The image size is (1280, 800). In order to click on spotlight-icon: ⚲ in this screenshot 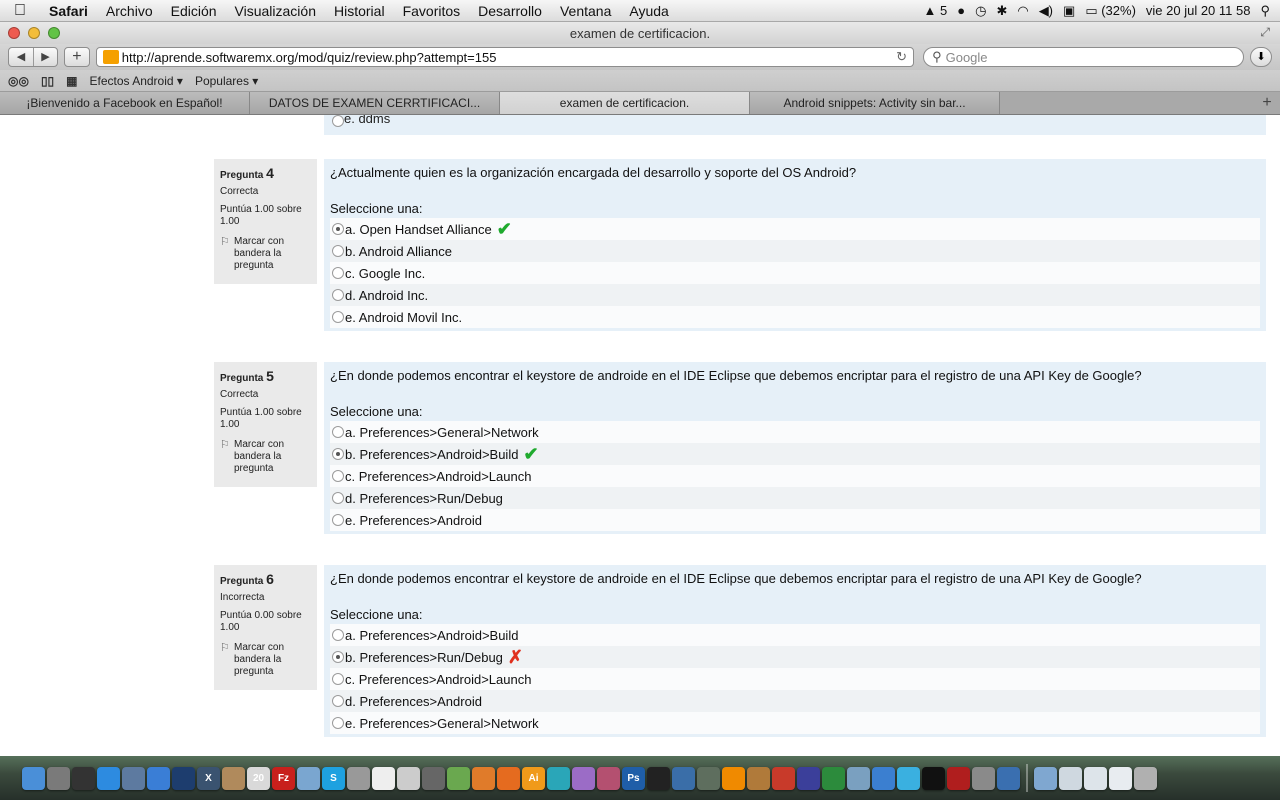, I will do `click(1265, 11)`.